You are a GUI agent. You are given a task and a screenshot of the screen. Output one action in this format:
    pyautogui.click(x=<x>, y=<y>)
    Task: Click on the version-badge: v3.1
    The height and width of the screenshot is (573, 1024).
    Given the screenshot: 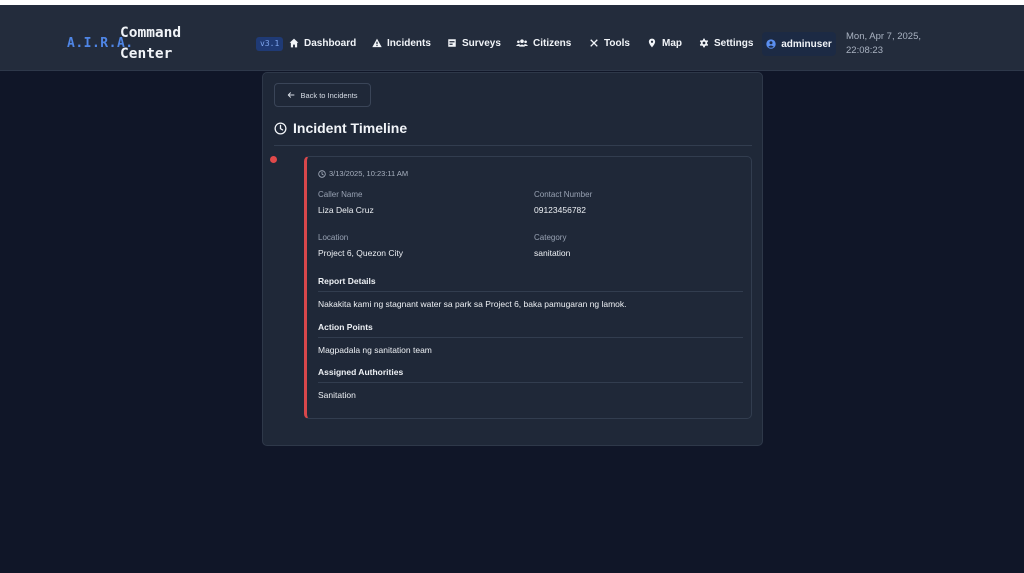 What is the action you would take?
    pyautogui.click(x=270, y=44)
    